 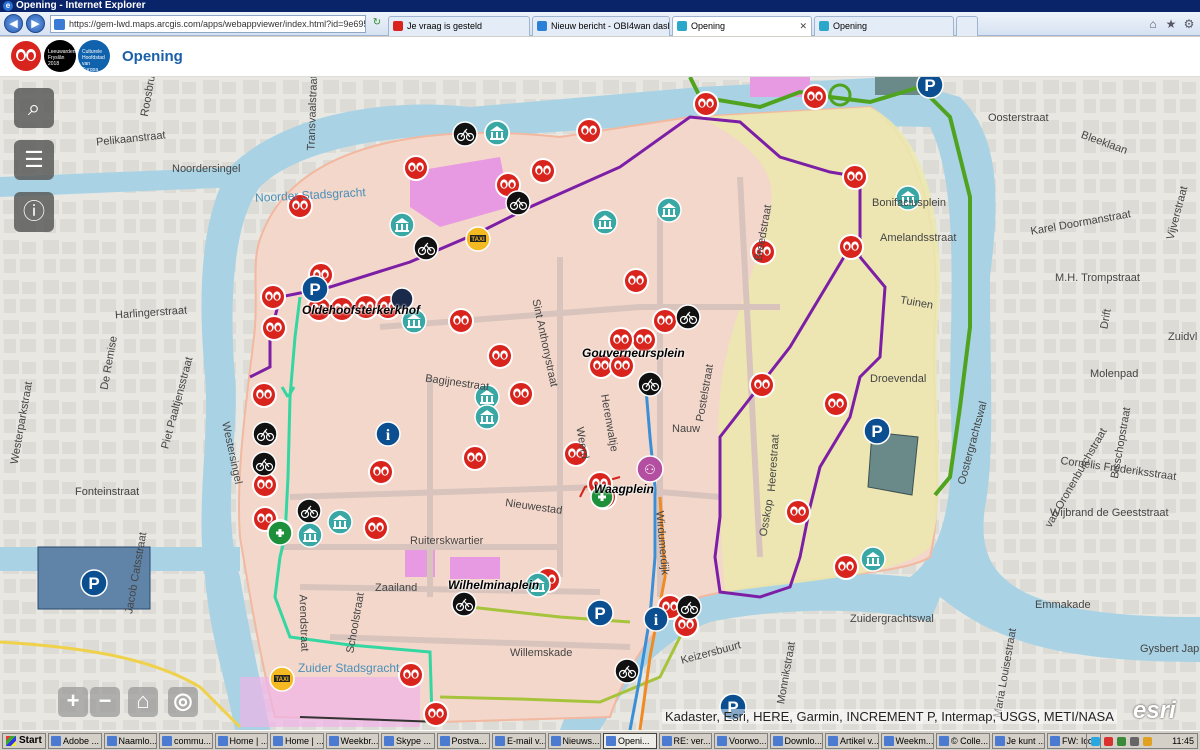 I want to click on back-icon: ◀, so click(x=13, y=23).